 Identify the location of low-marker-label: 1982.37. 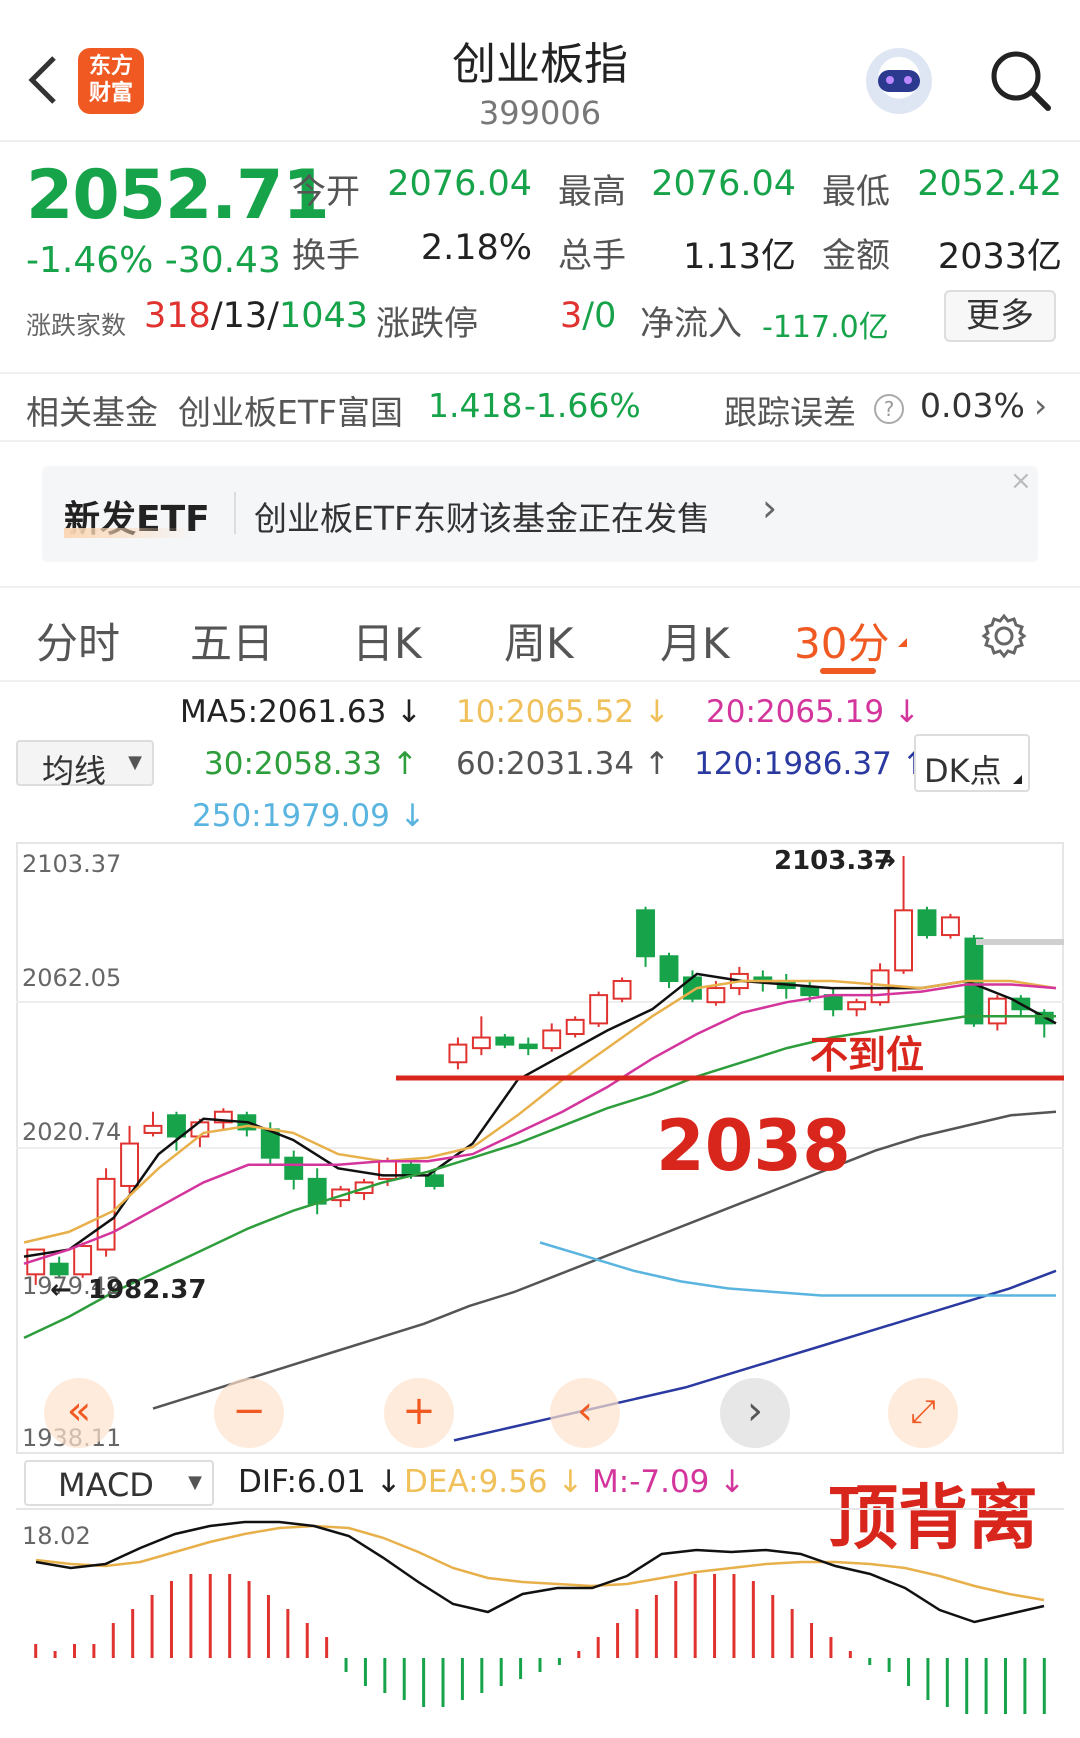
(147, 1290).